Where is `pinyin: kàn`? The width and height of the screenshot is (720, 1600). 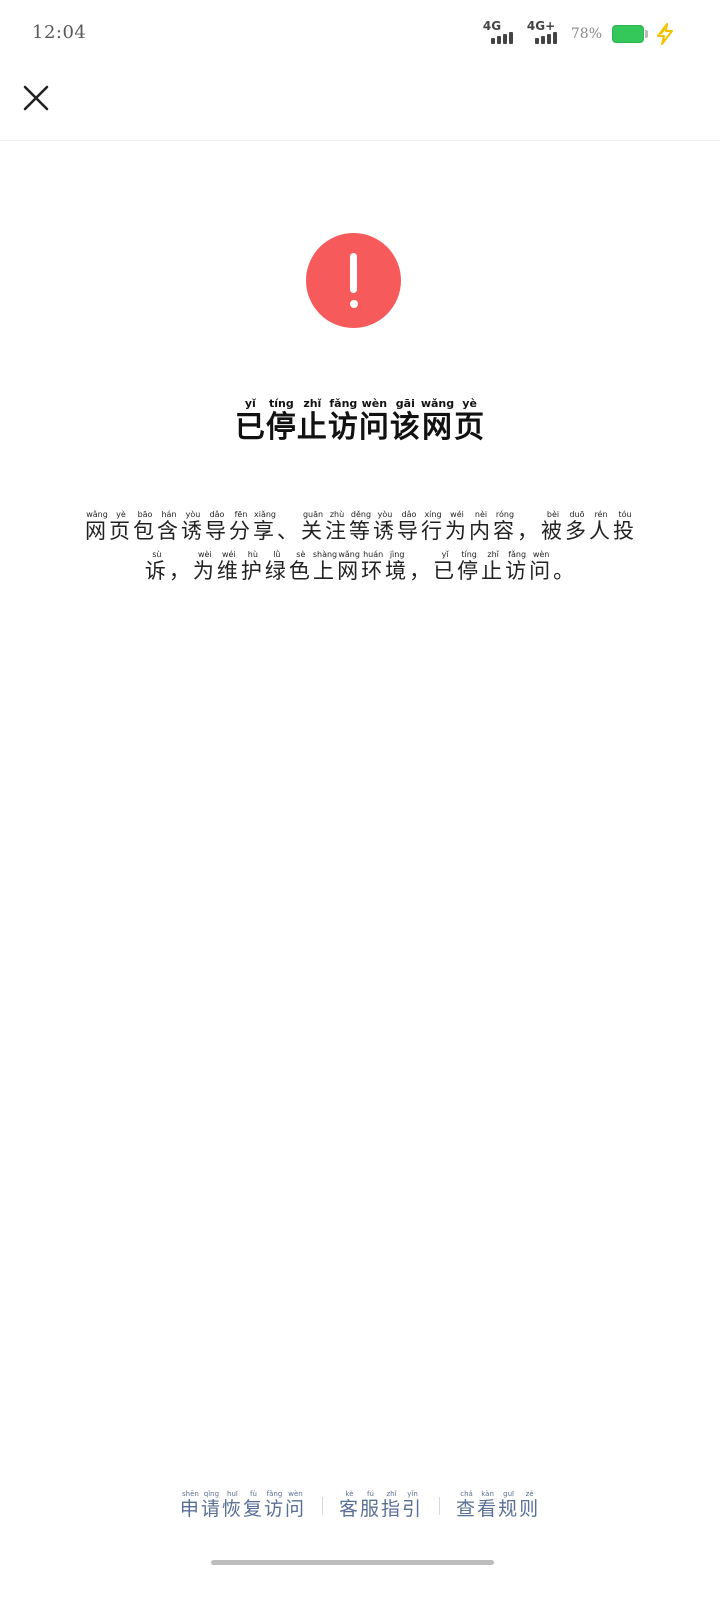
pinyin: kàn is located at coordinates (488, 1494).